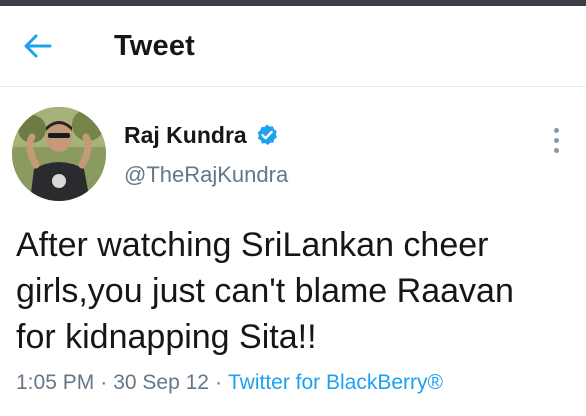  I want to click on tweet-date: 30 Sep 12, so click(161, 382).